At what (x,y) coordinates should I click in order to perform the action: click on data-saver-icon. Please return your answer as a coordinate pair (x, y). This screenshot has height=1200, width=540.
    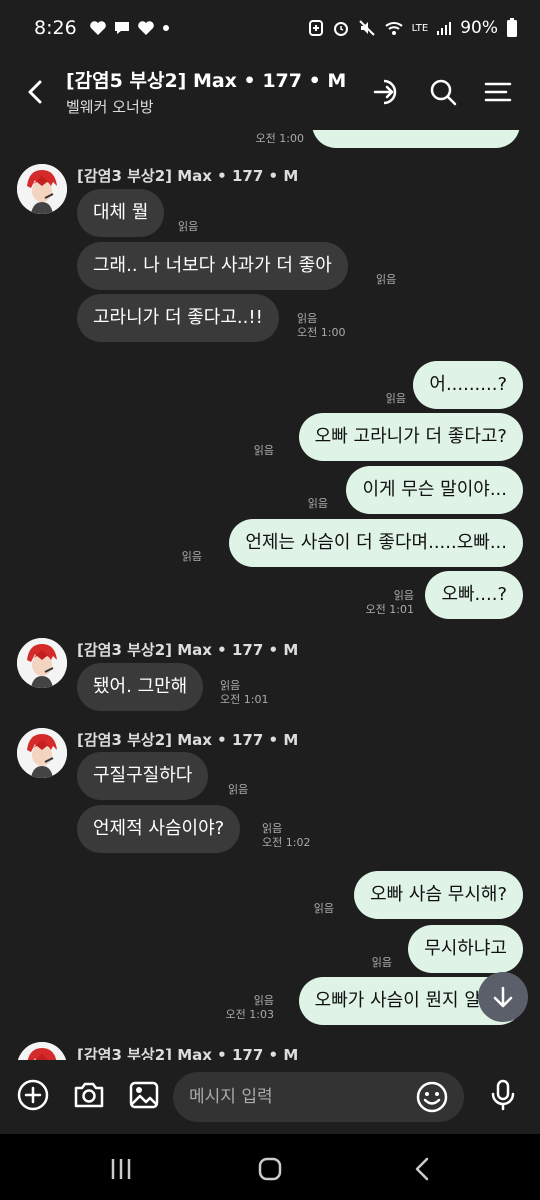
    Looking at the image, I should click on (315, 28).